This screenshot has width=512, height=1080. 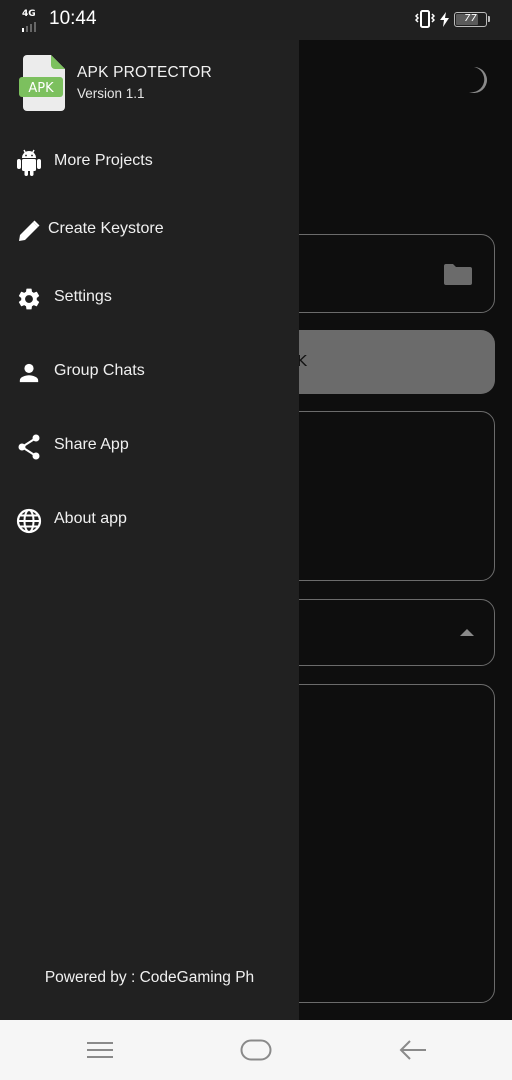 What do you see at coordinates (29, 162) in the screenshot?
I see `android-icon` at bounding box center [29, 162].